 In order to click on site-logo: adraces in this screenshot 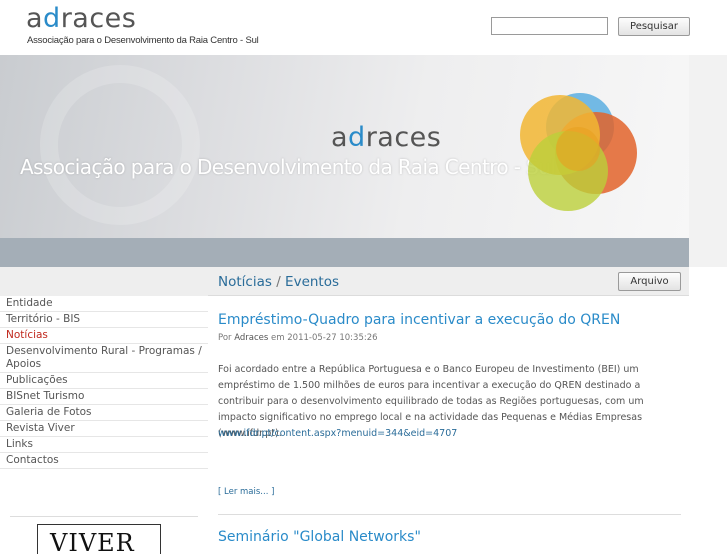, I will do `click(81, 19)`.